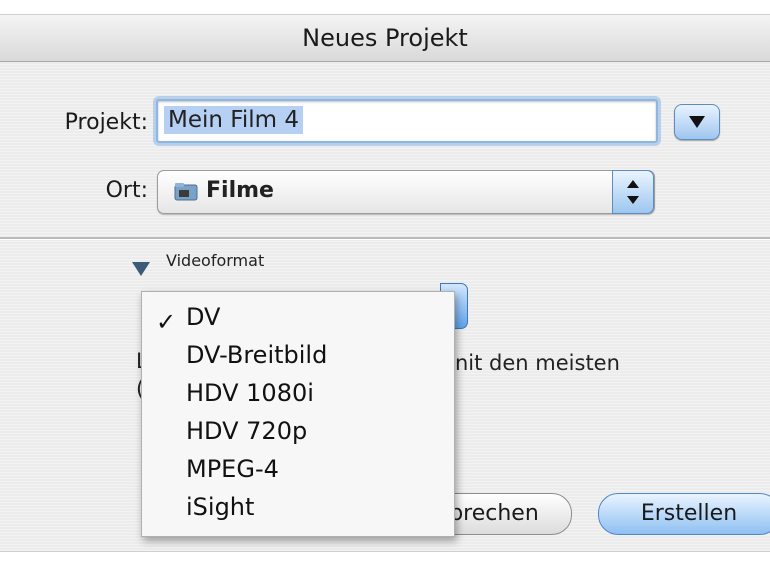 This screenshot has height=578, width=770. What do you see at coordinates (494, 513) in the screenshot?
I see `cancel-button-label: brechen` at bounding box center [494, 513].